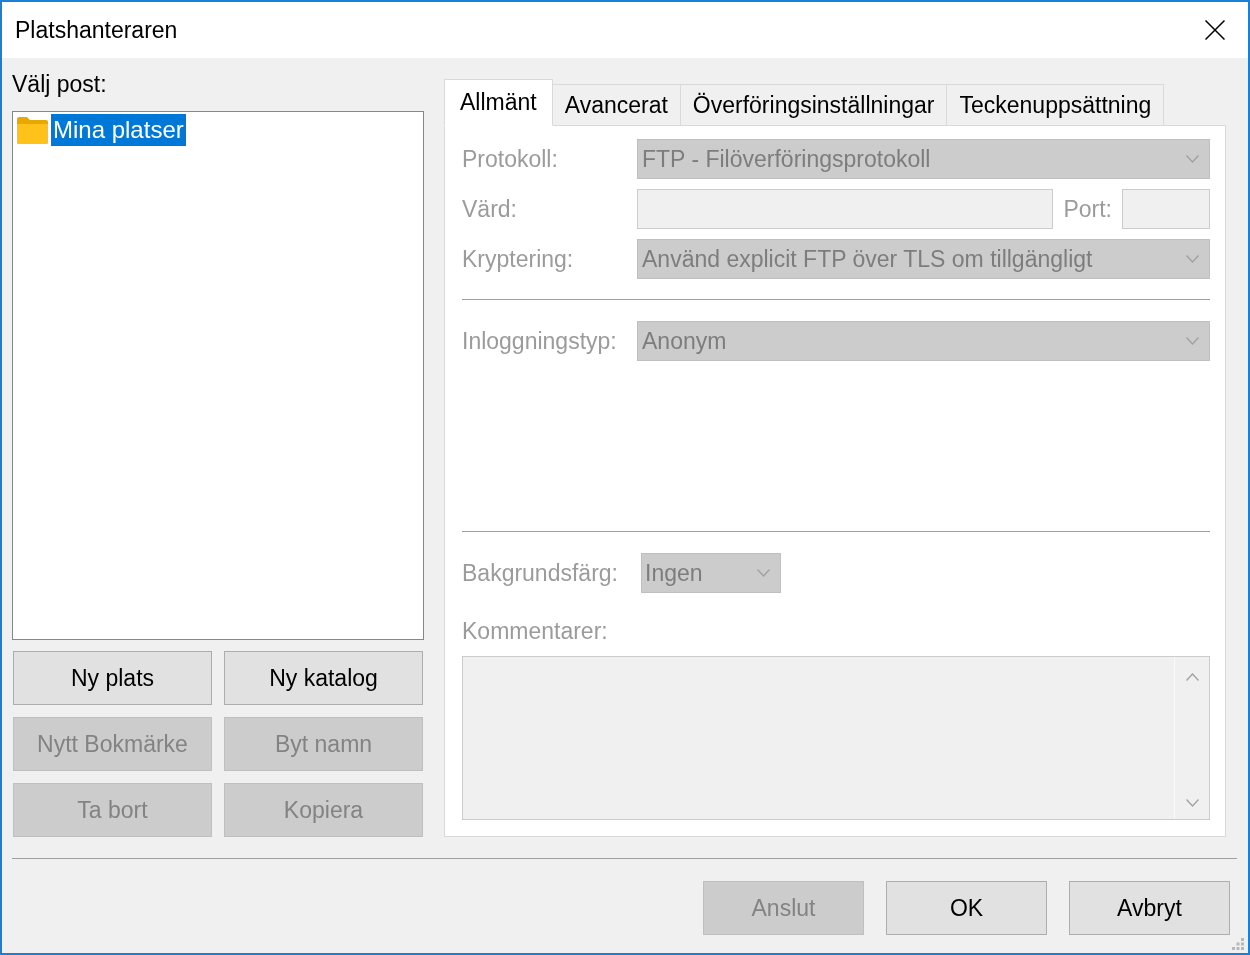 The image size is (1250, 955). What do you see at coordinates (112, 678) in the screenshot?
I see `action-button: Ny plats` at bounding box center [112, 678].